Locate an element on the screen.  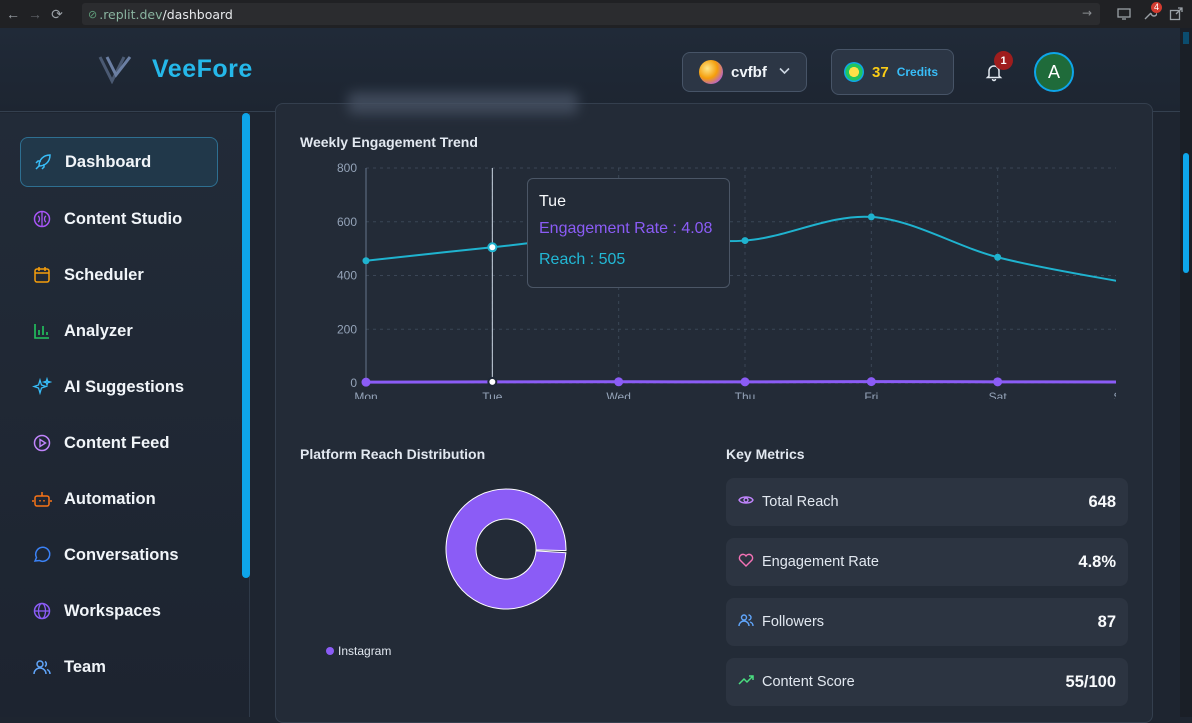
credits-label: Credits is located at coordinates (917, 72).